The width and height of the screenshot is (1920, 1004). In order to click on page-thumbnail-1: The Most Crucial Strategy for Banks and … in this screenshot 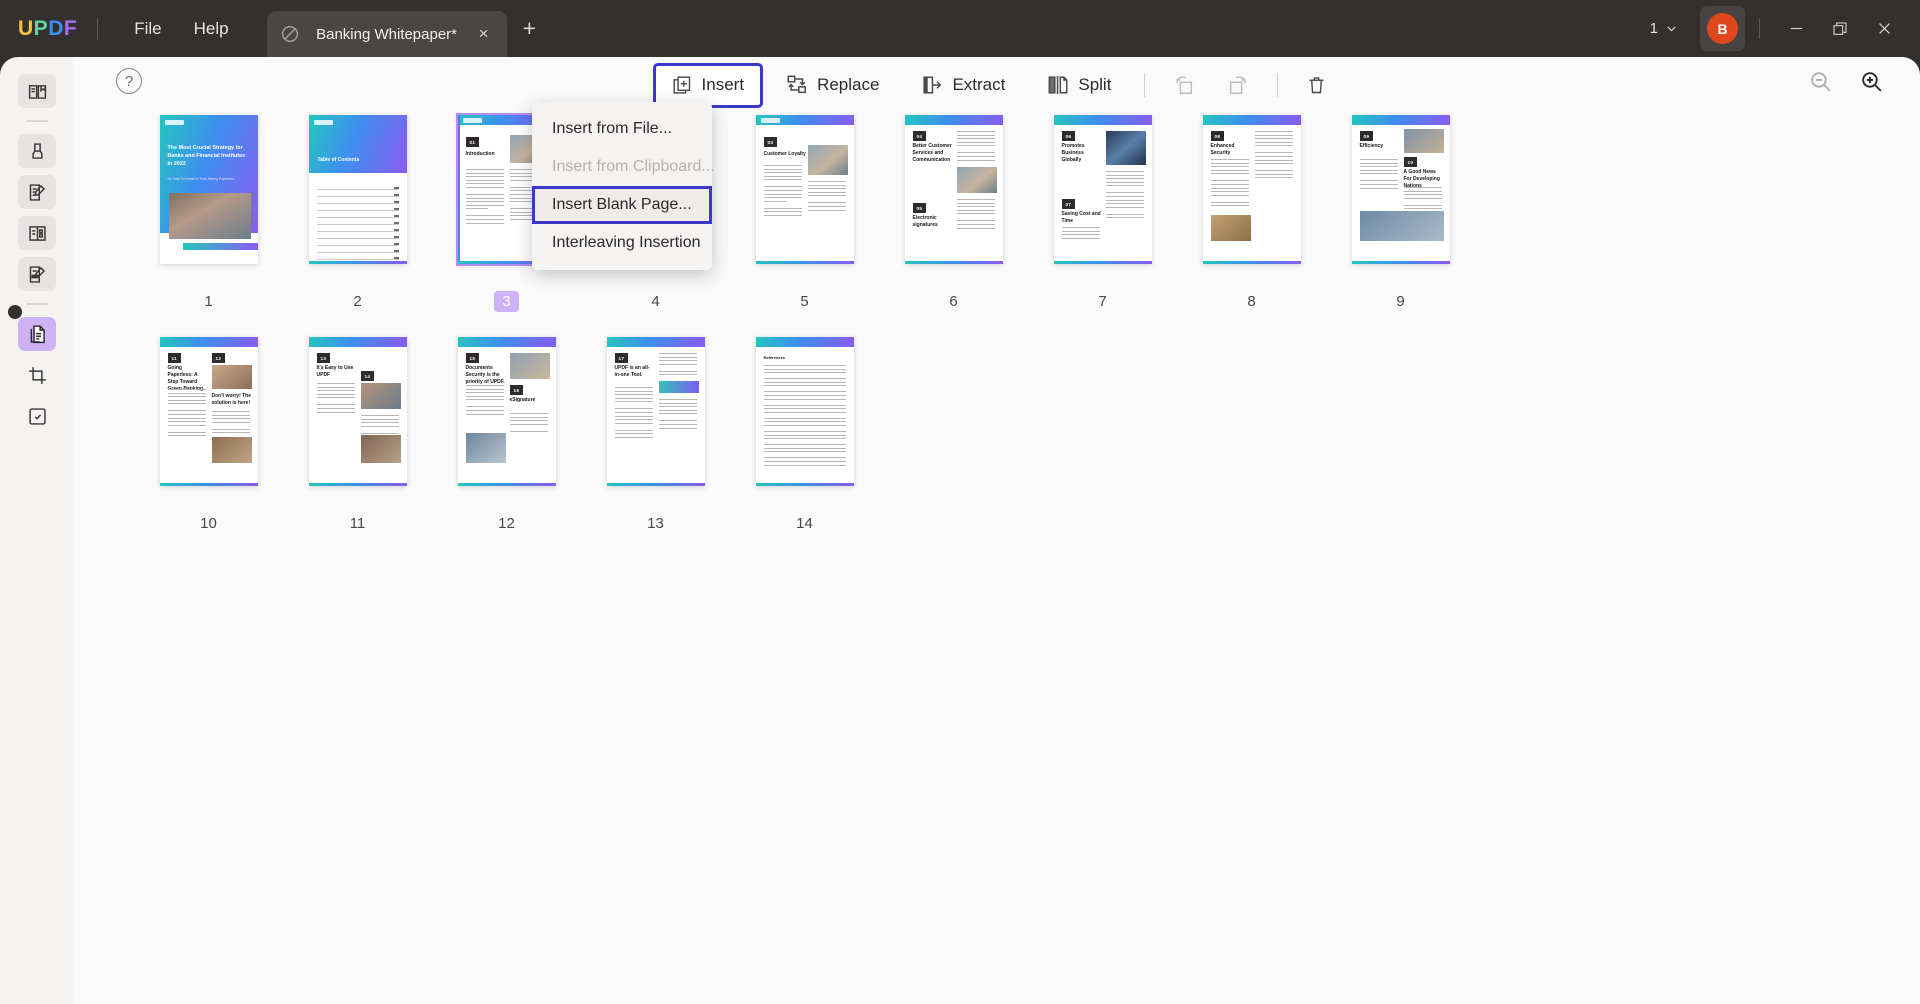, I will do `click(208, 189)`.